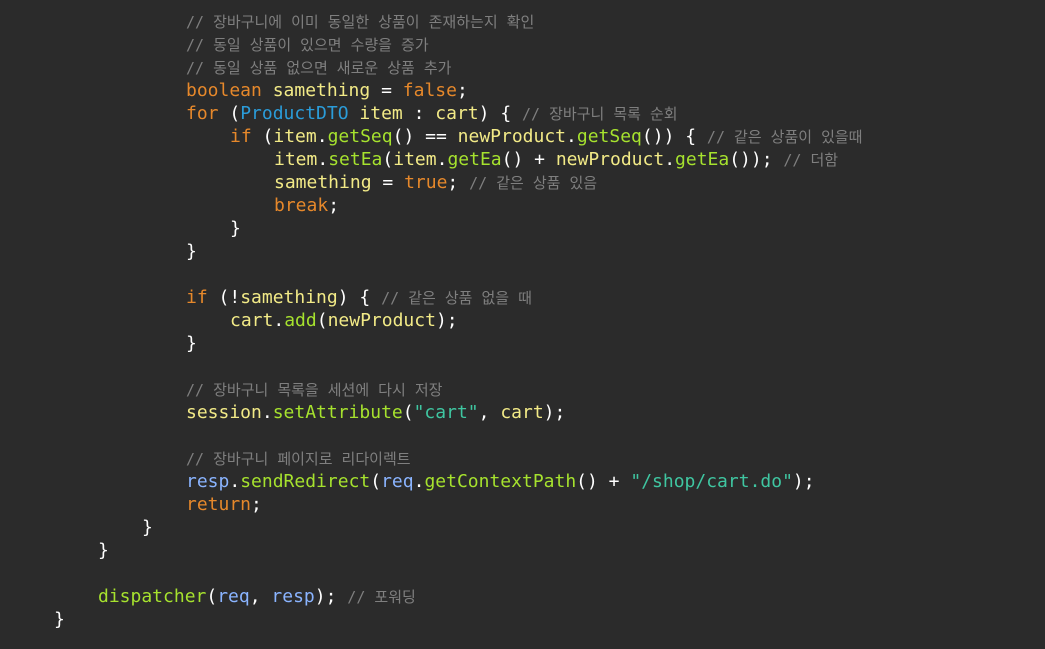 The image size is (1045, 649). I want to click on code-token: "cart", so click(446, 412).